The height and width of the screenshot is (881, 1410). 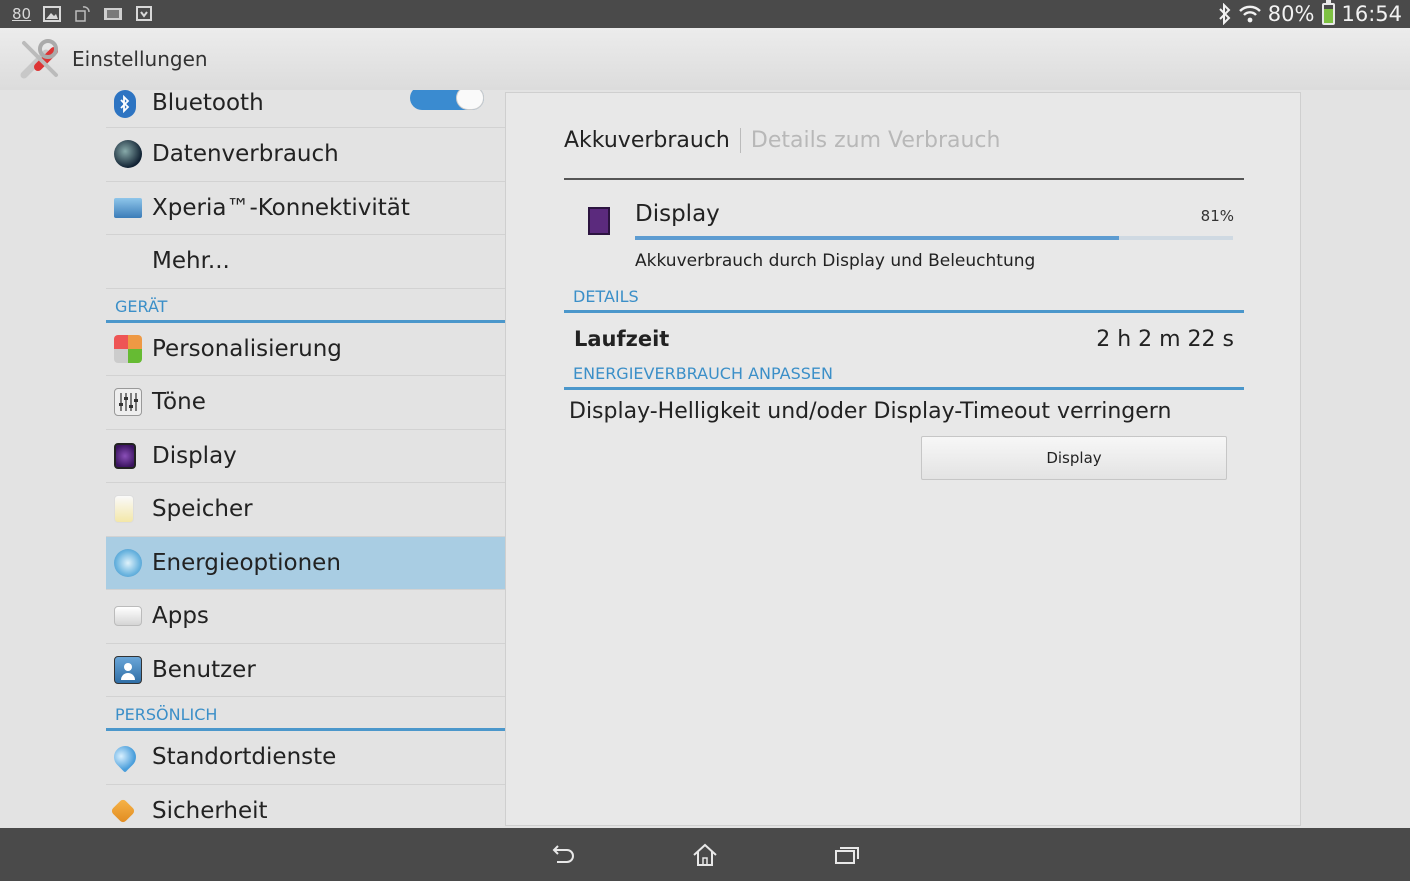 I want to click on sidebar-item-label: Apps, so click(x=180, y=616).